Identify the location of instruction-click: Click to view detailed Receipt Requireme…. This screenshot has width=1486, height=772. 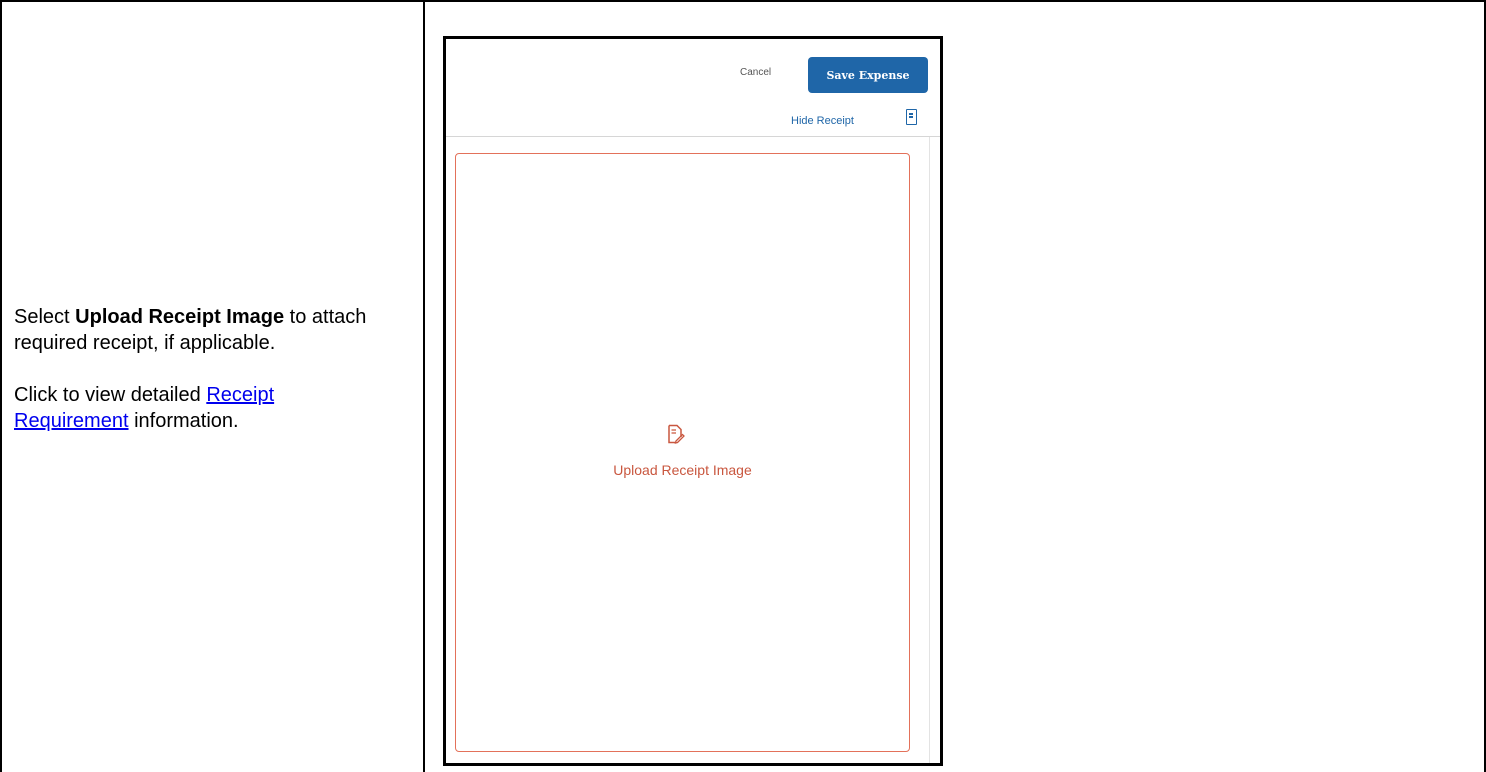
(204, 408).